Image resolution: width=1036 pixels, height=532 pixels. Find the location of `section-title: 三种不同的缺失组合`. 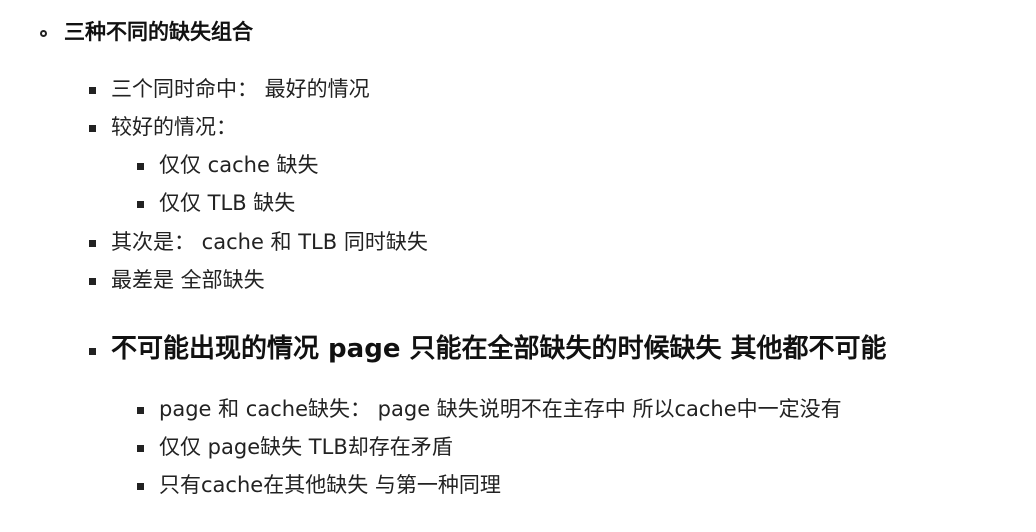

section-title: 三种不同的缺失组合 is located at coordinates (158, 32).